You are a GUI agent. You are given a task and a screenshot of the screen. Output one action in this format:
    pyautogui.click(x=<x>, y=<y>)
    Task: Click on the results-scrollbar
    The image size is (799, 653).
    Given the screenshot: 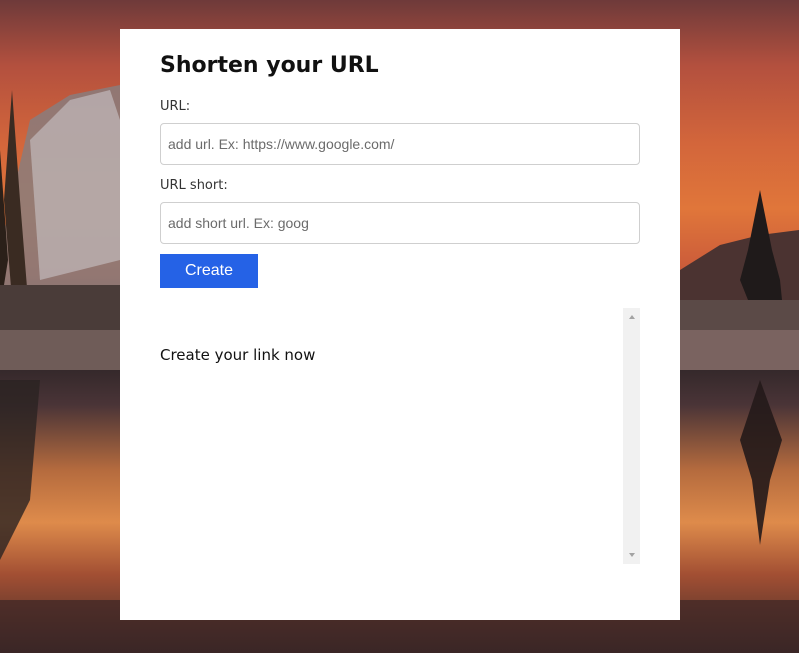 What is the action you would take?
    pyautogui.click(x=631, y=436)
    